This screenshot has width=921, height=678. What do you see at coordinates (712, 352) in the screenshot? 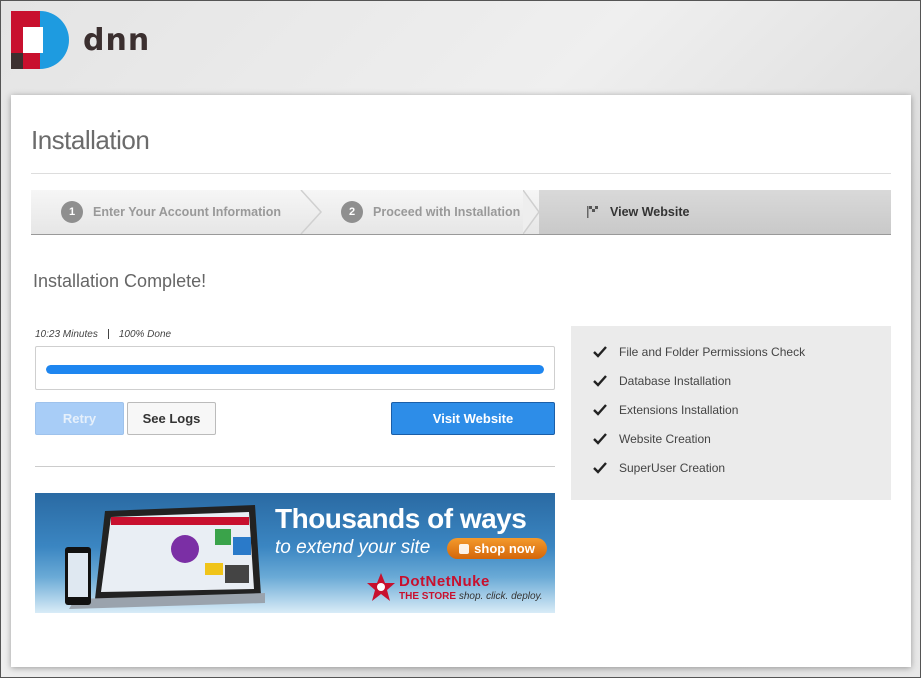
I see `checklist-label: File and Folder Permissions Check` at bounding box center [712, 352].